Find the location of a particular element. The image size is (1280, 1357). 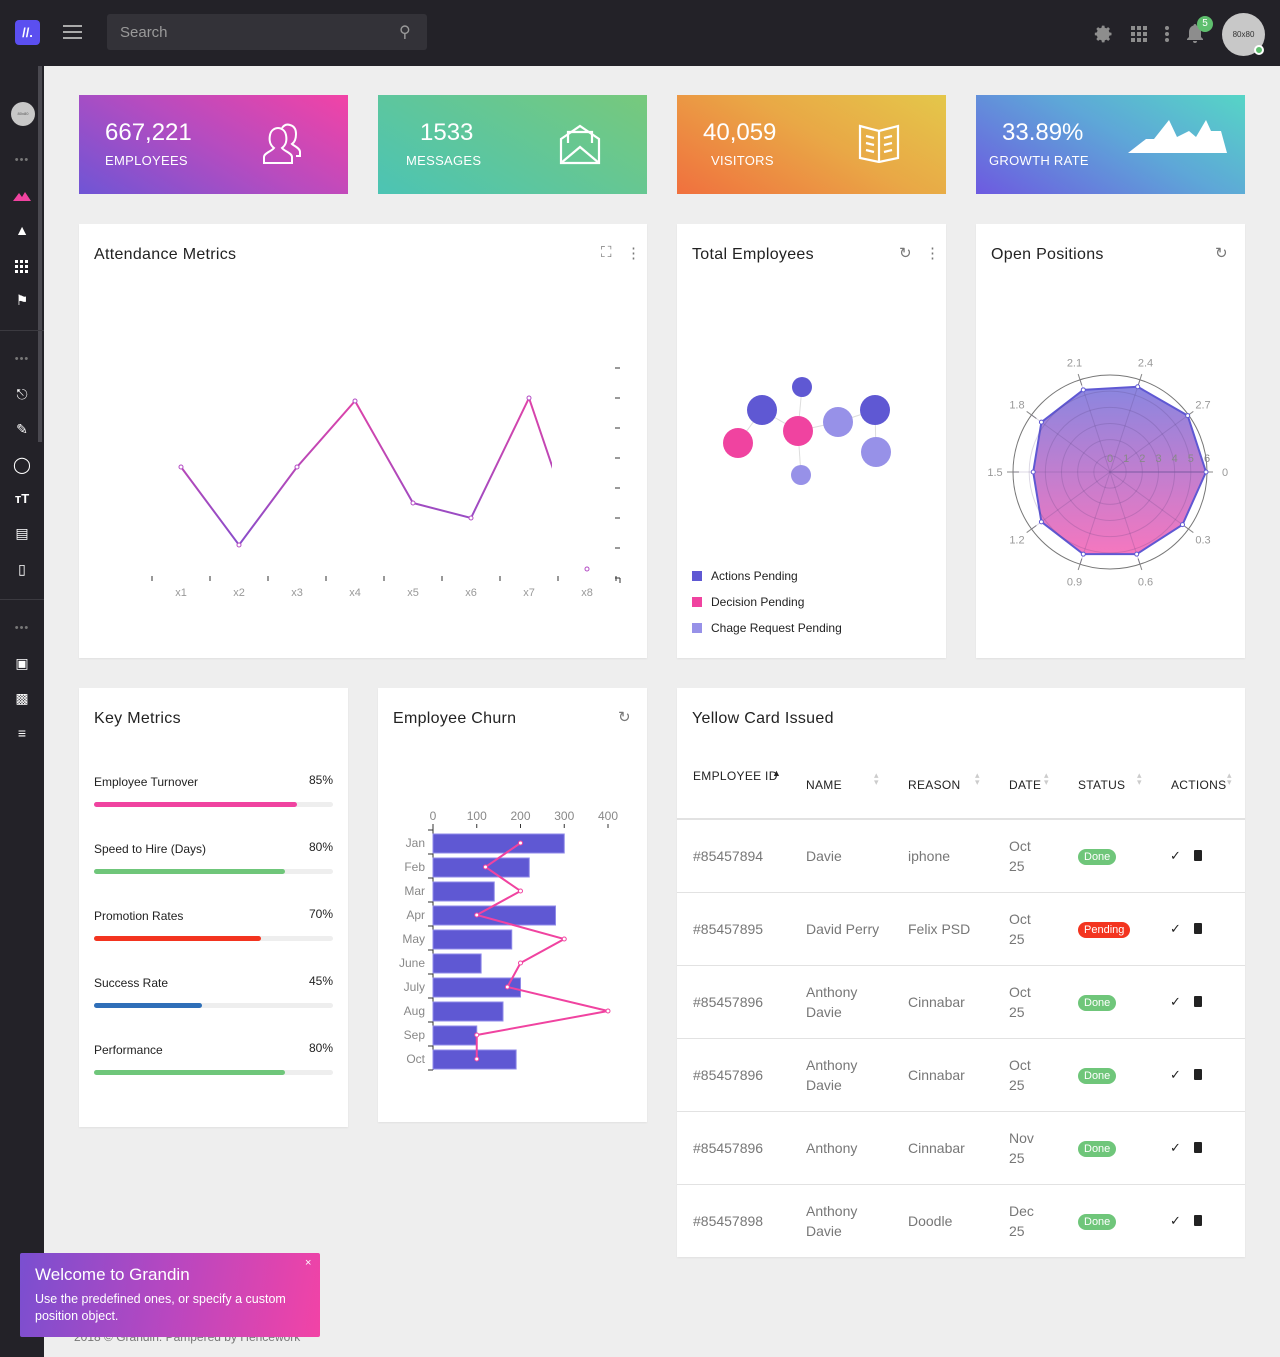

stat-value: 33.89% is located at coordinates (1043, 132).